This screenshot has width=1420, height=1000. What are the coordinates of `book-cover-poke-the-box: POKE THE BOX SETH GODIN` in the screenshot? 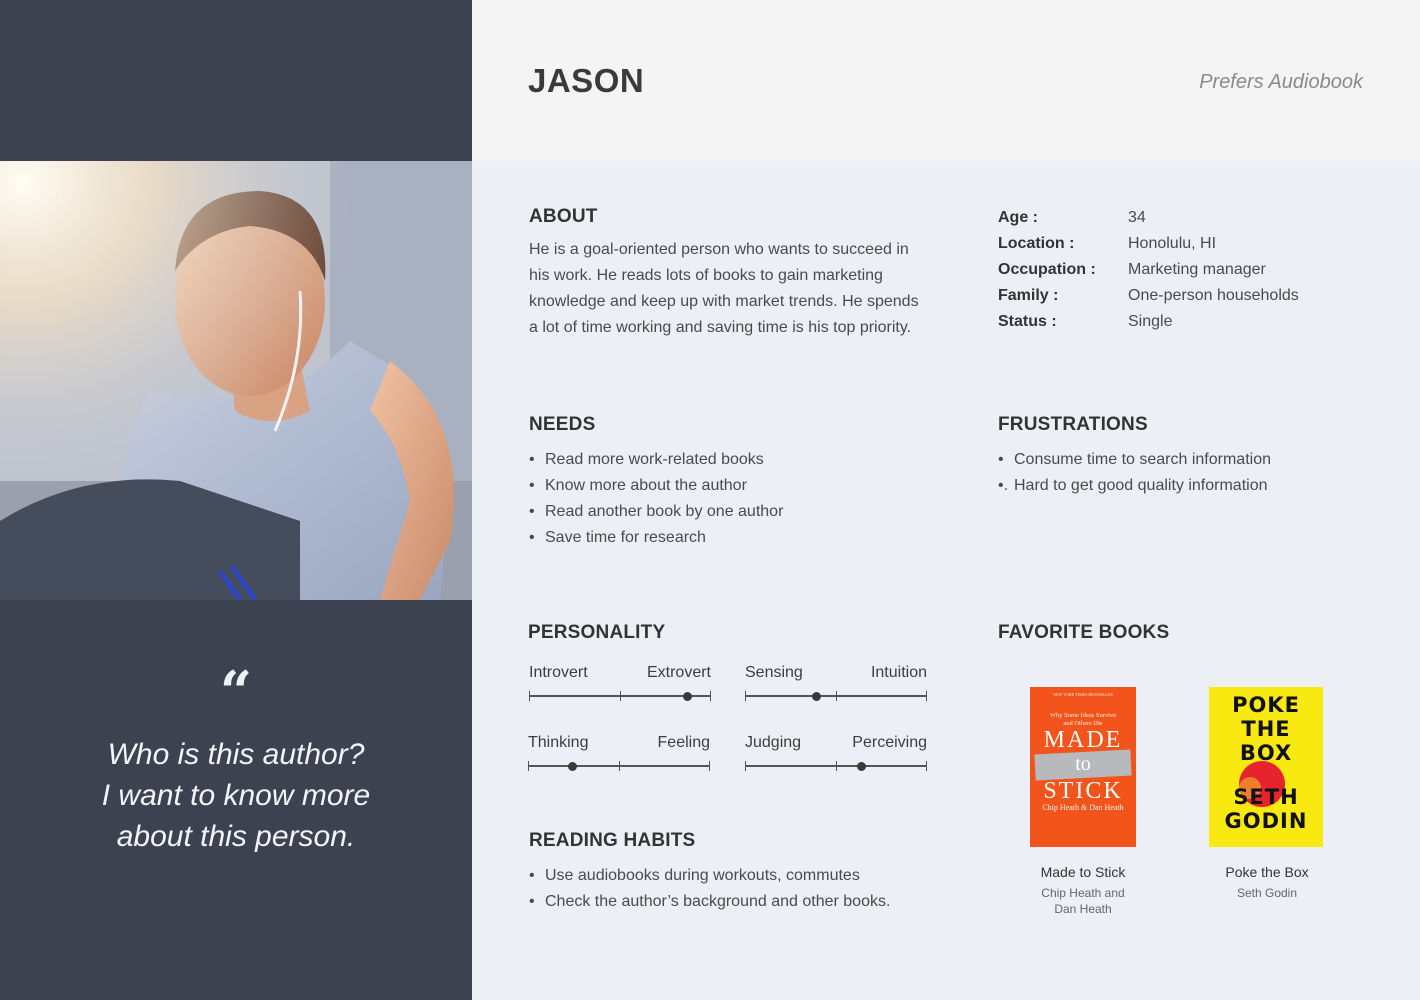 It's located at (1266, 767).